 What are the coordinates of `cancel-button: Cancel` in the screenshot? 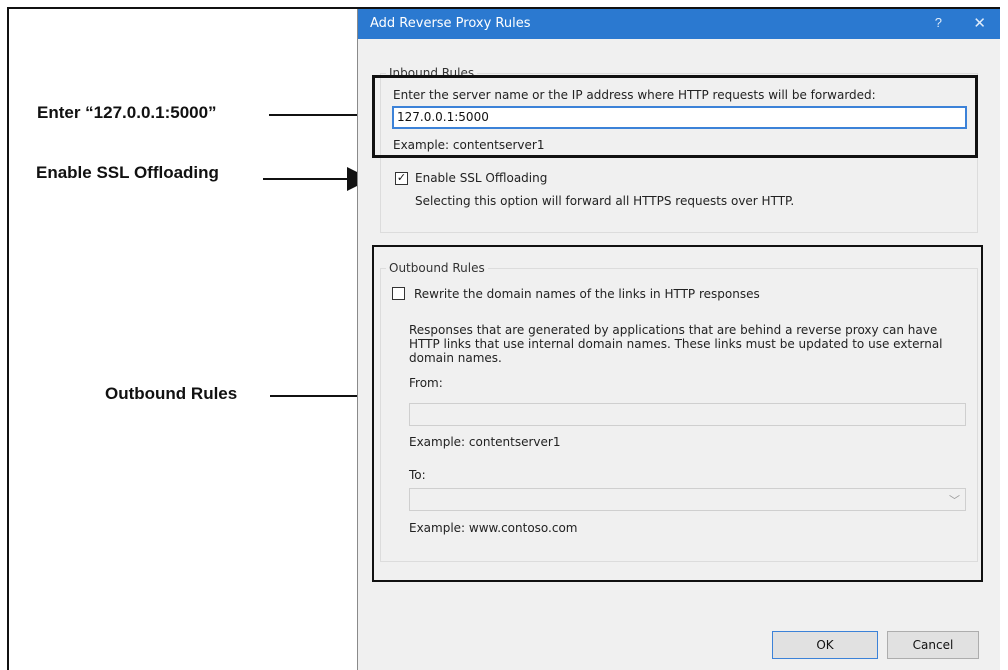 It's located at (933, 645).